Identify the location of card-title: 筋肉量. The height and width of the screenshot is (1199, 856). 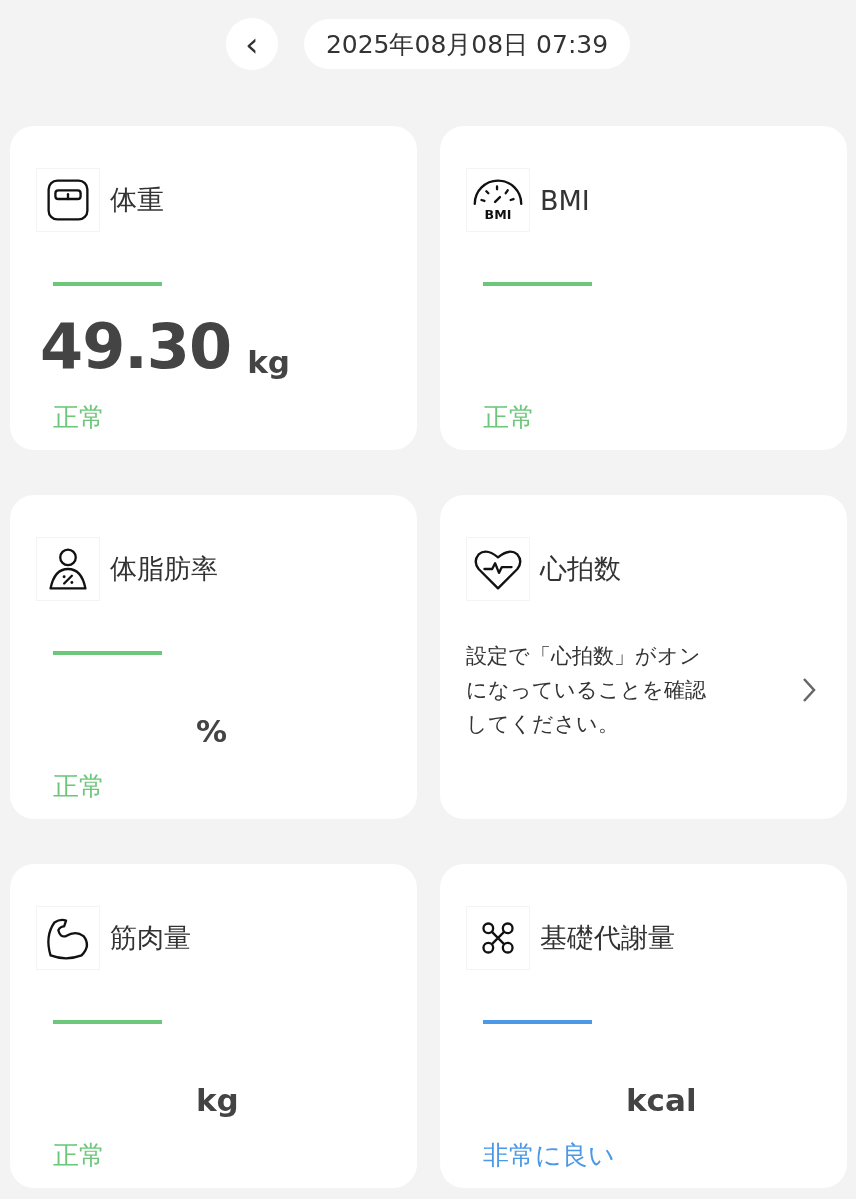
(150, 938).